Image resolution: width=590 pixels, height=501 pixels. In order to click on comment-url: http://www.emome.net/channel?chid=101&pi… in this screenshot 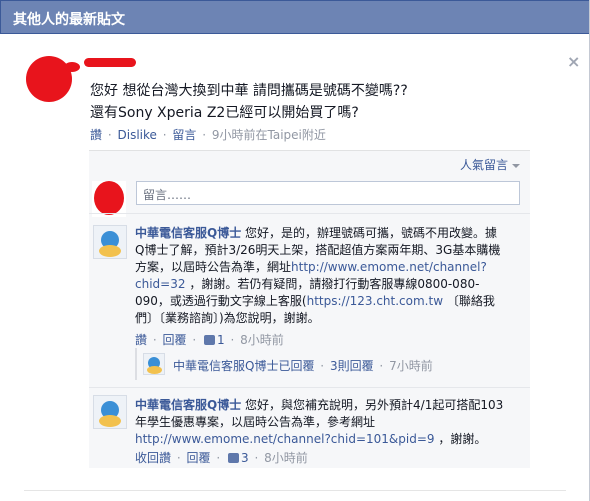, I will do `click(285, 439)`.